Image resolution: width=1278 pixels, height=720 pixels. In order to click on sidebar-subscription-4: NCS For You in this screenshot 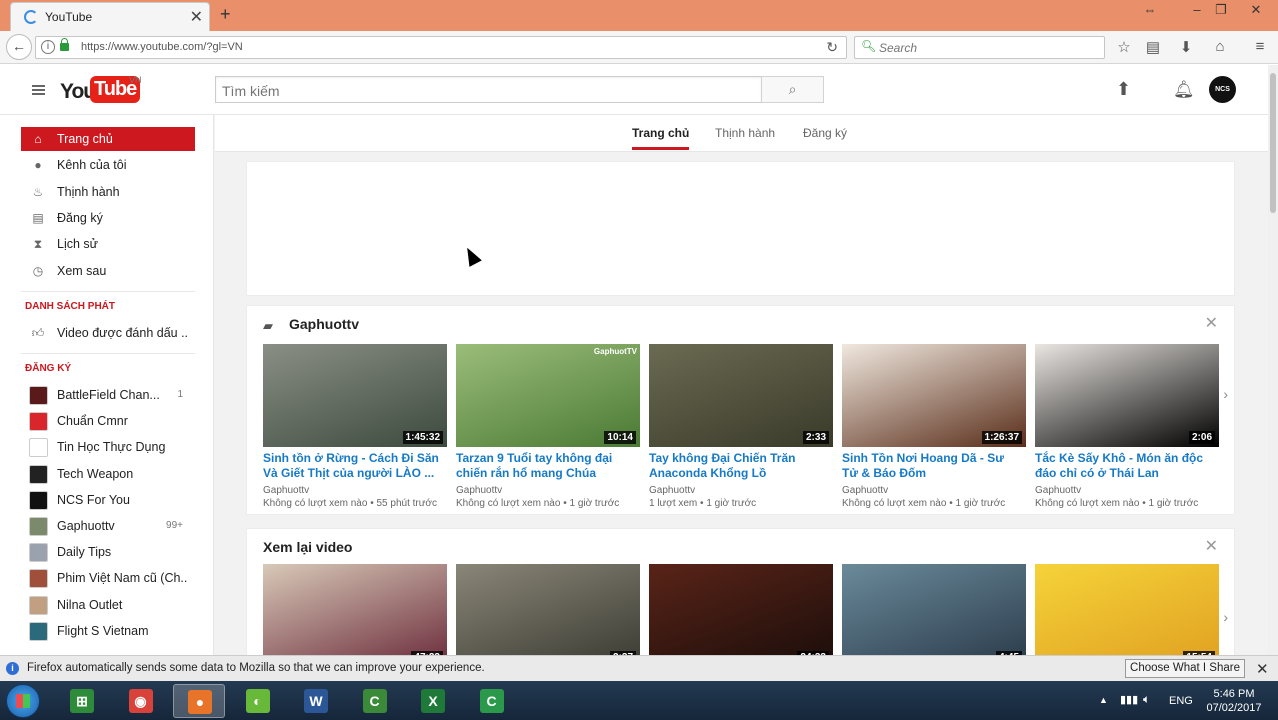, I will do `click(108, 500)`.